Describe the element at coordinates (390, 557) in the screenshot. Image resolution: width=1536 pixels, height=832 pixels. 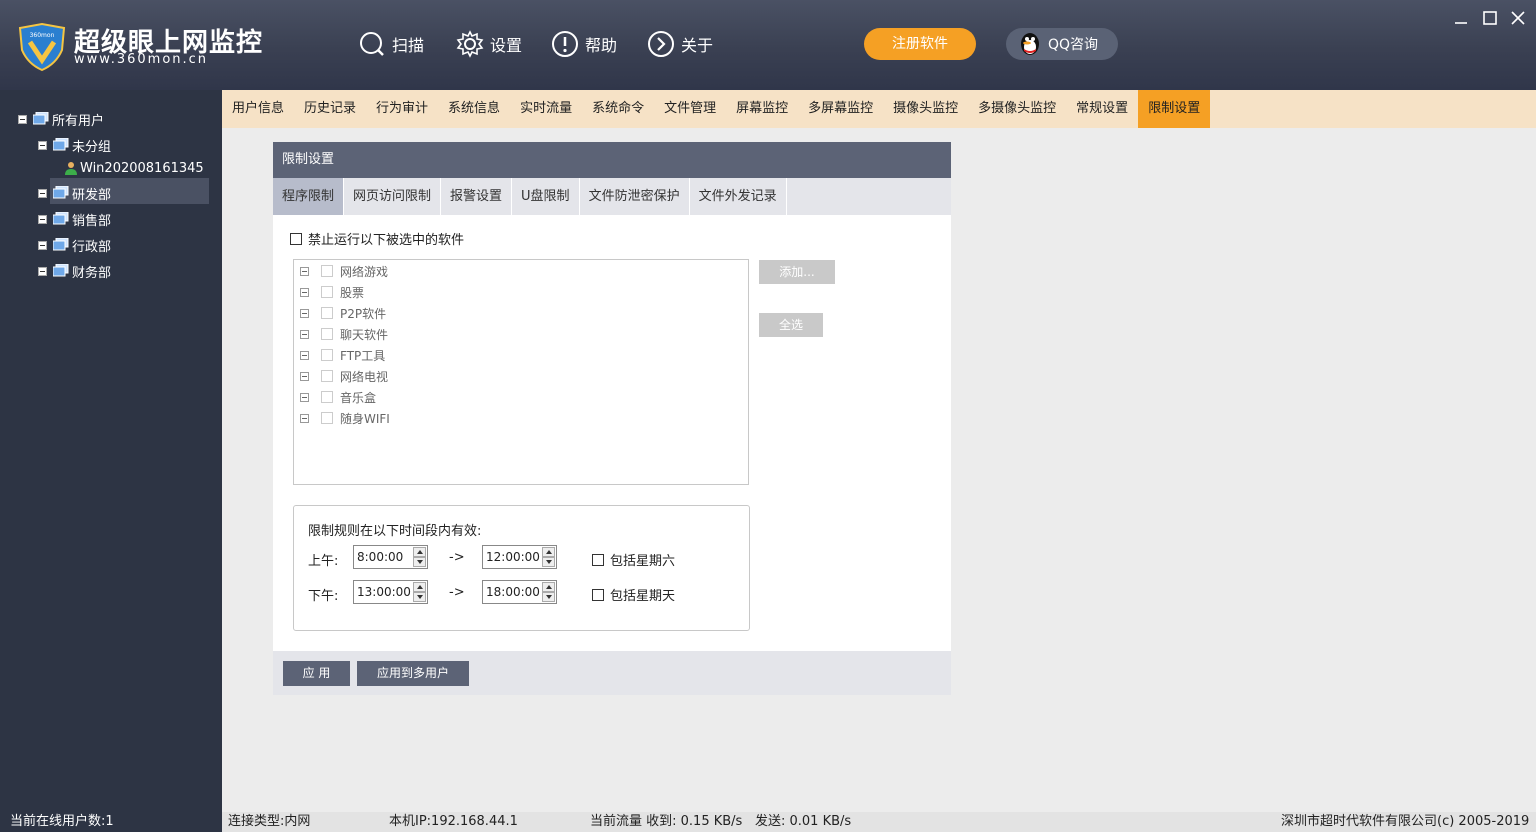
I see `am-start-time-spinner: 8:00:00` at that location.